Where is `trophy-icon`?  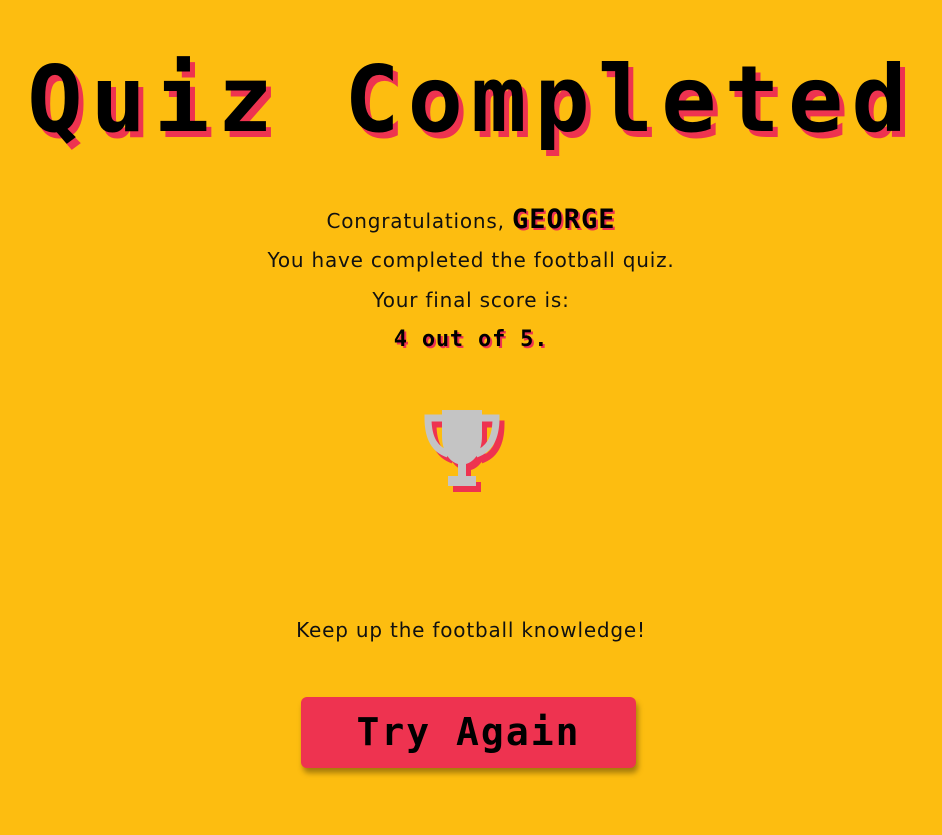 trophy-icon is located at coordinates (464, 451).